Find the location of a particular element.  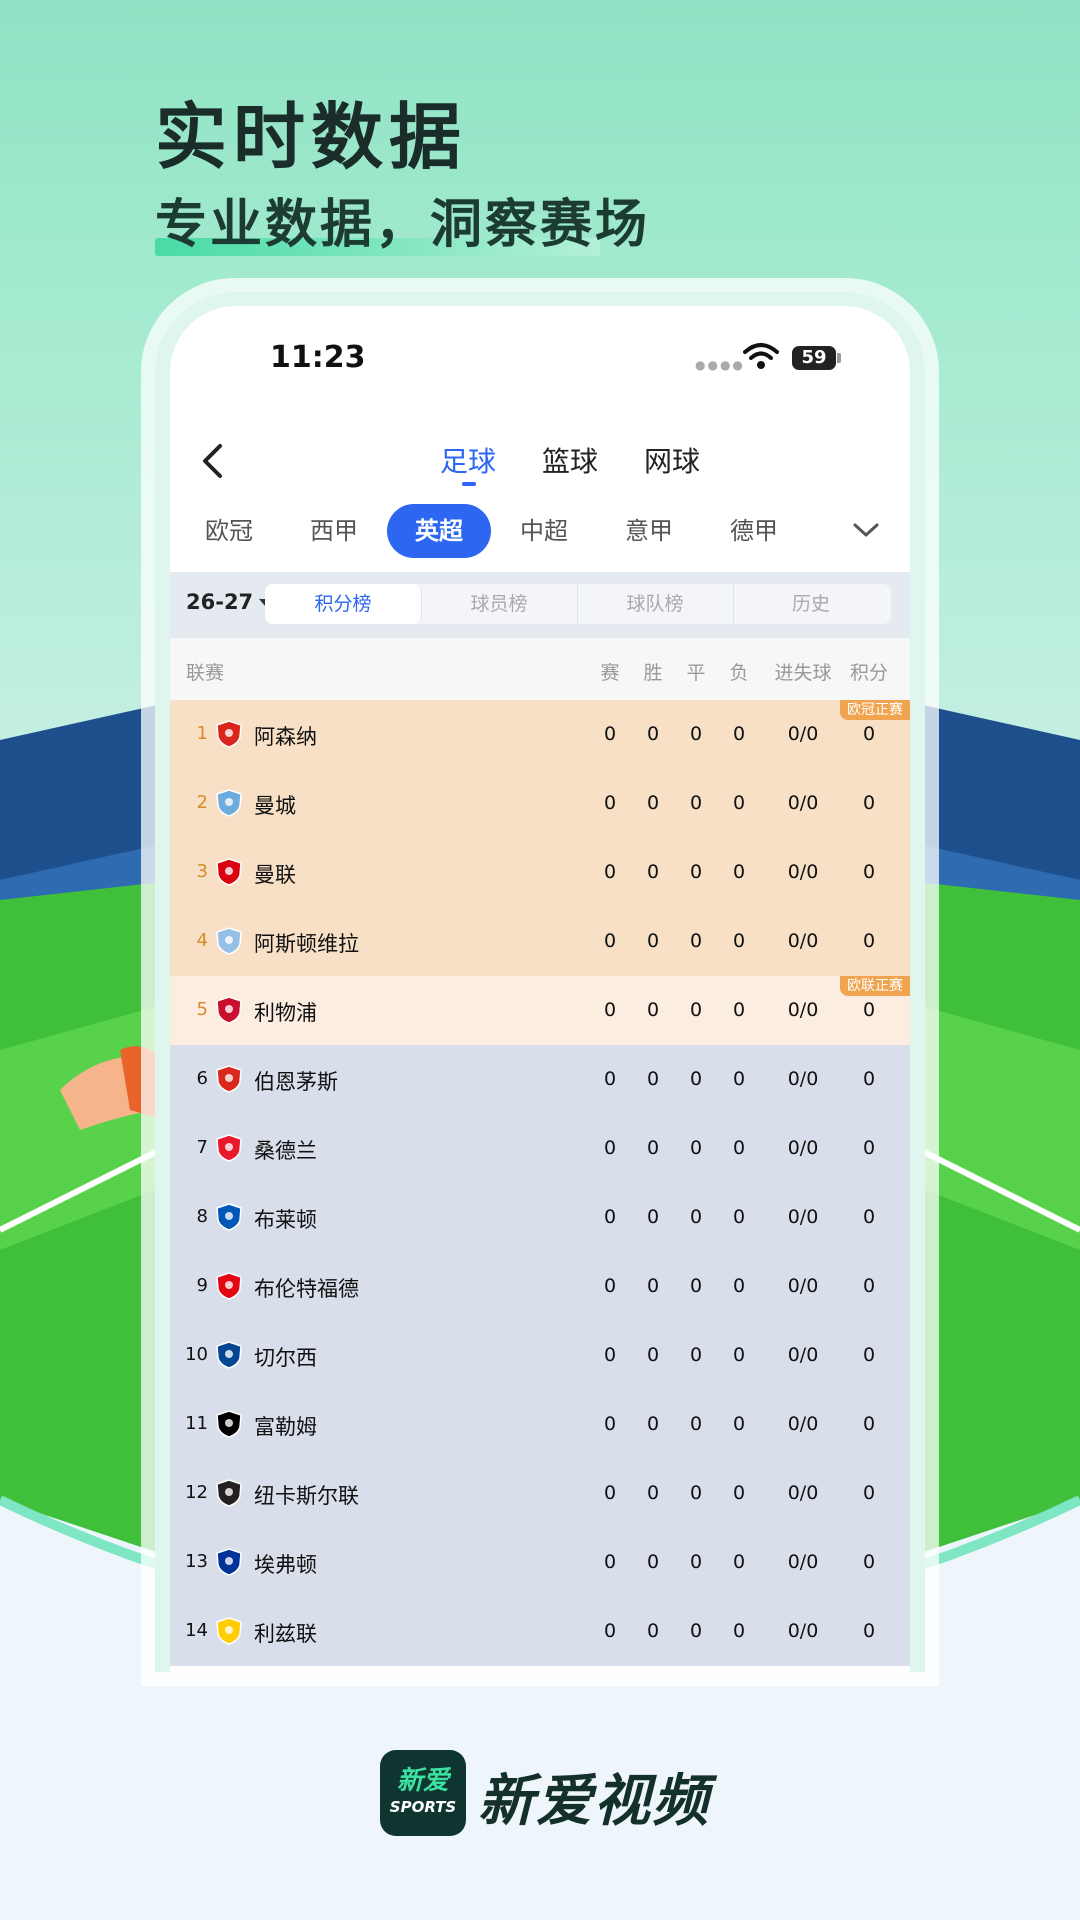

header-goals: 进失球 is located at coordinates (803, 673).